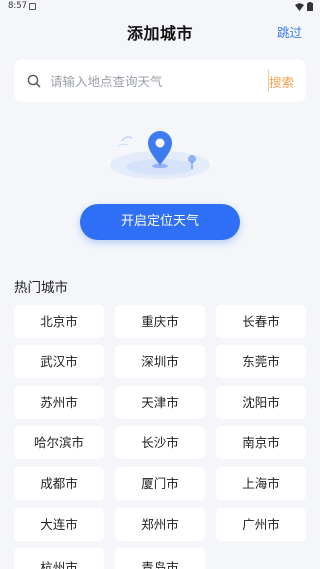 The height and width of the screenshot is (569, 320). Describe the element at coordinates (160, 7) in the screenshot. I see `status-bar: 8:57` at that location.